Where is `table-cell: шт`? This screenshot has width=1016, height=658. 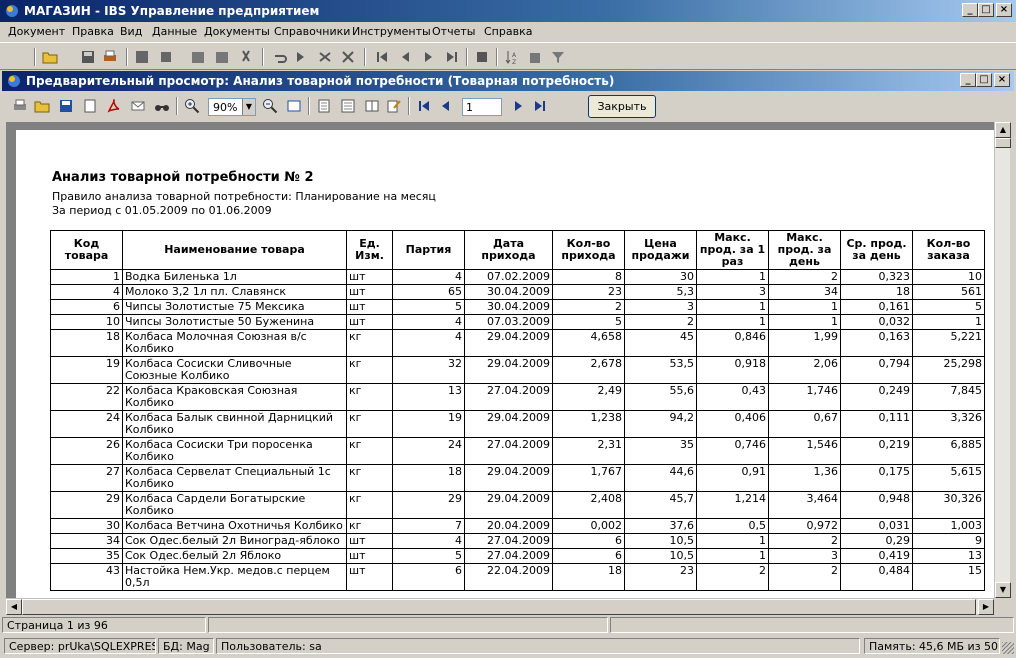 table-cell: шт is located at coordinates (369, 322).